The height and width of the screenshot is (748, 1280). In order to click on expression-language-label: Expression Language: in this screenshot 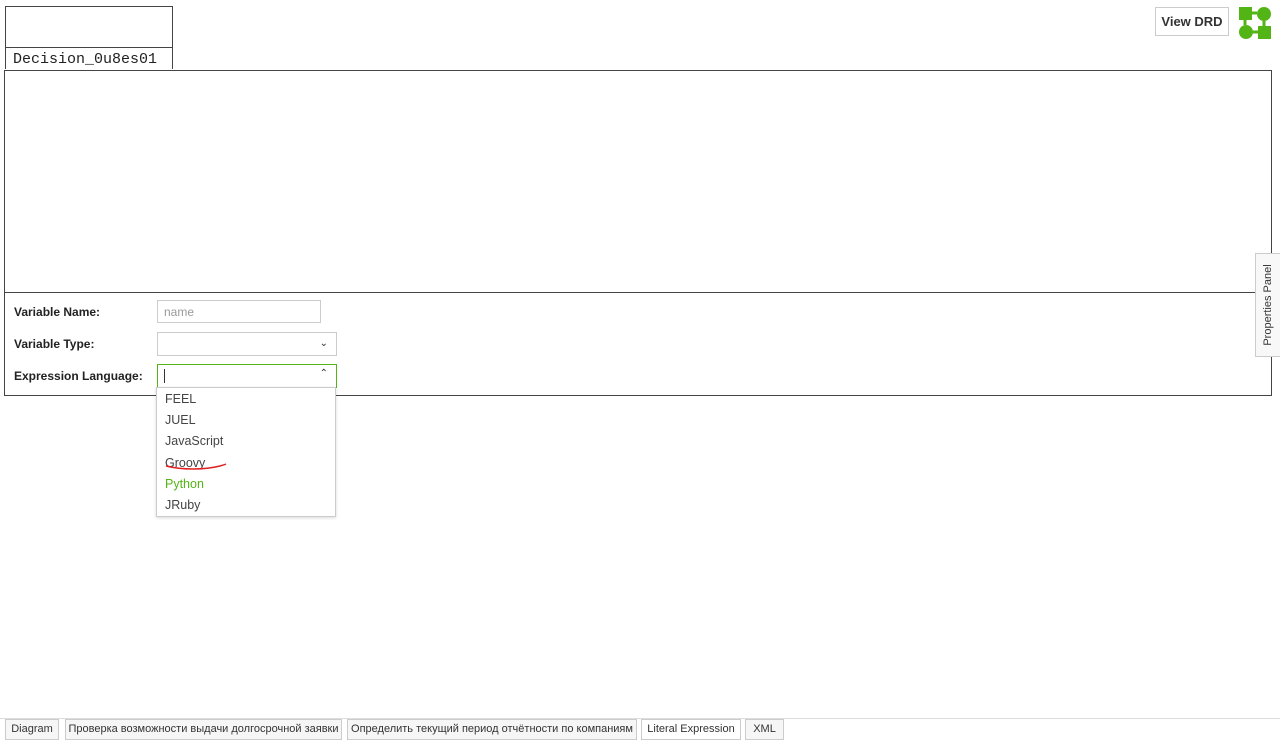, I will do `click(78, 376)`.